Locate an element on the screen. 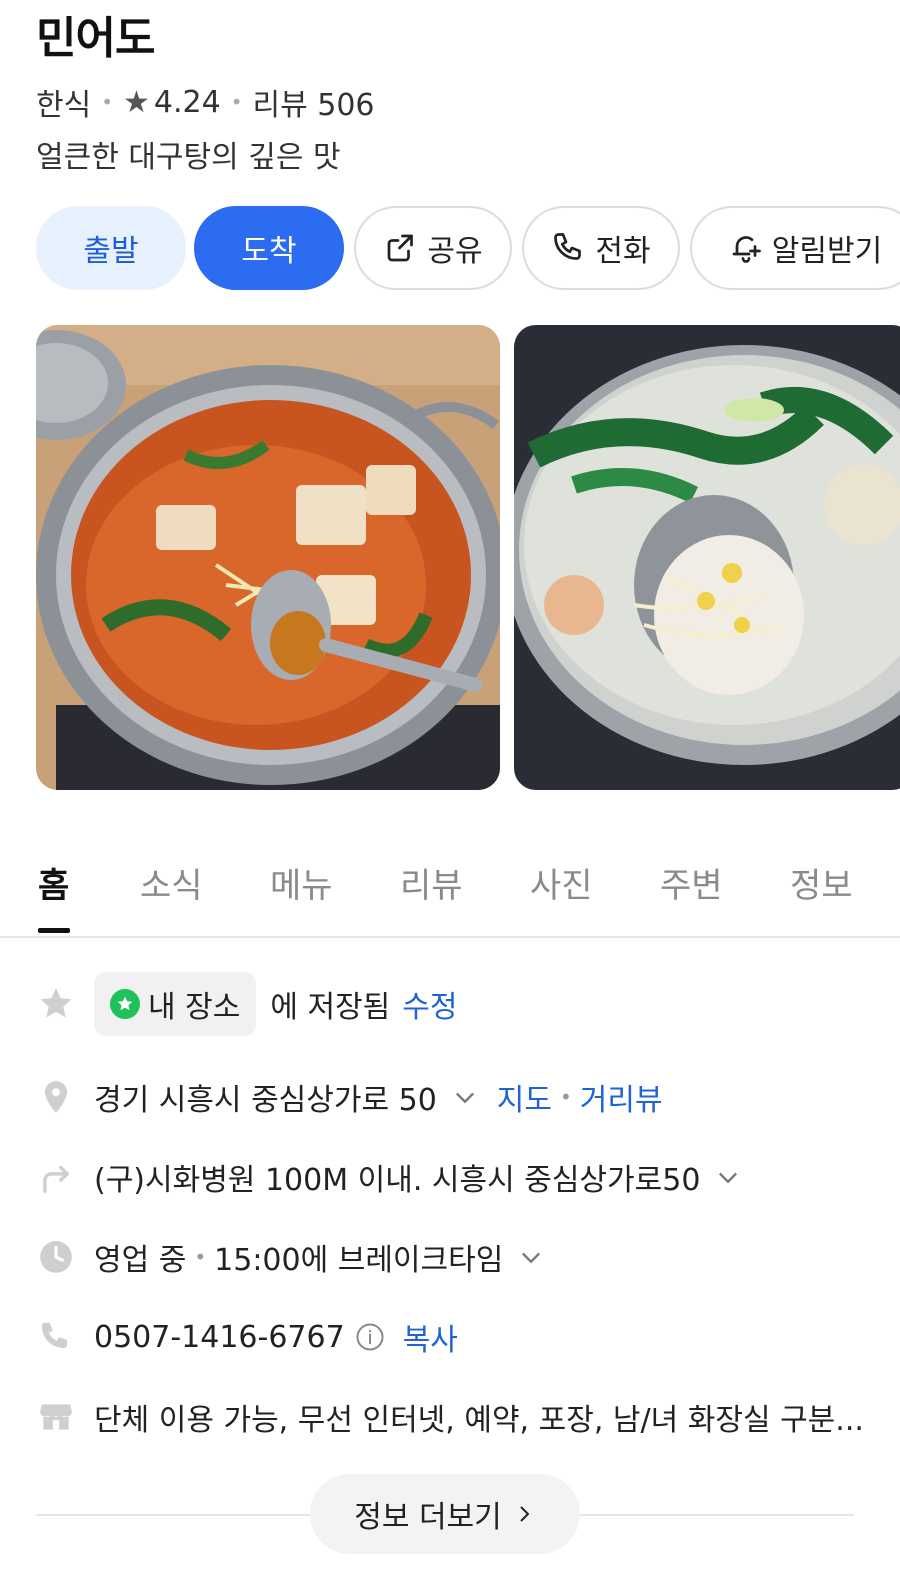 This screenshot has height=1586, width=900. share-label: 공유 is located at coordinates (455, 251).